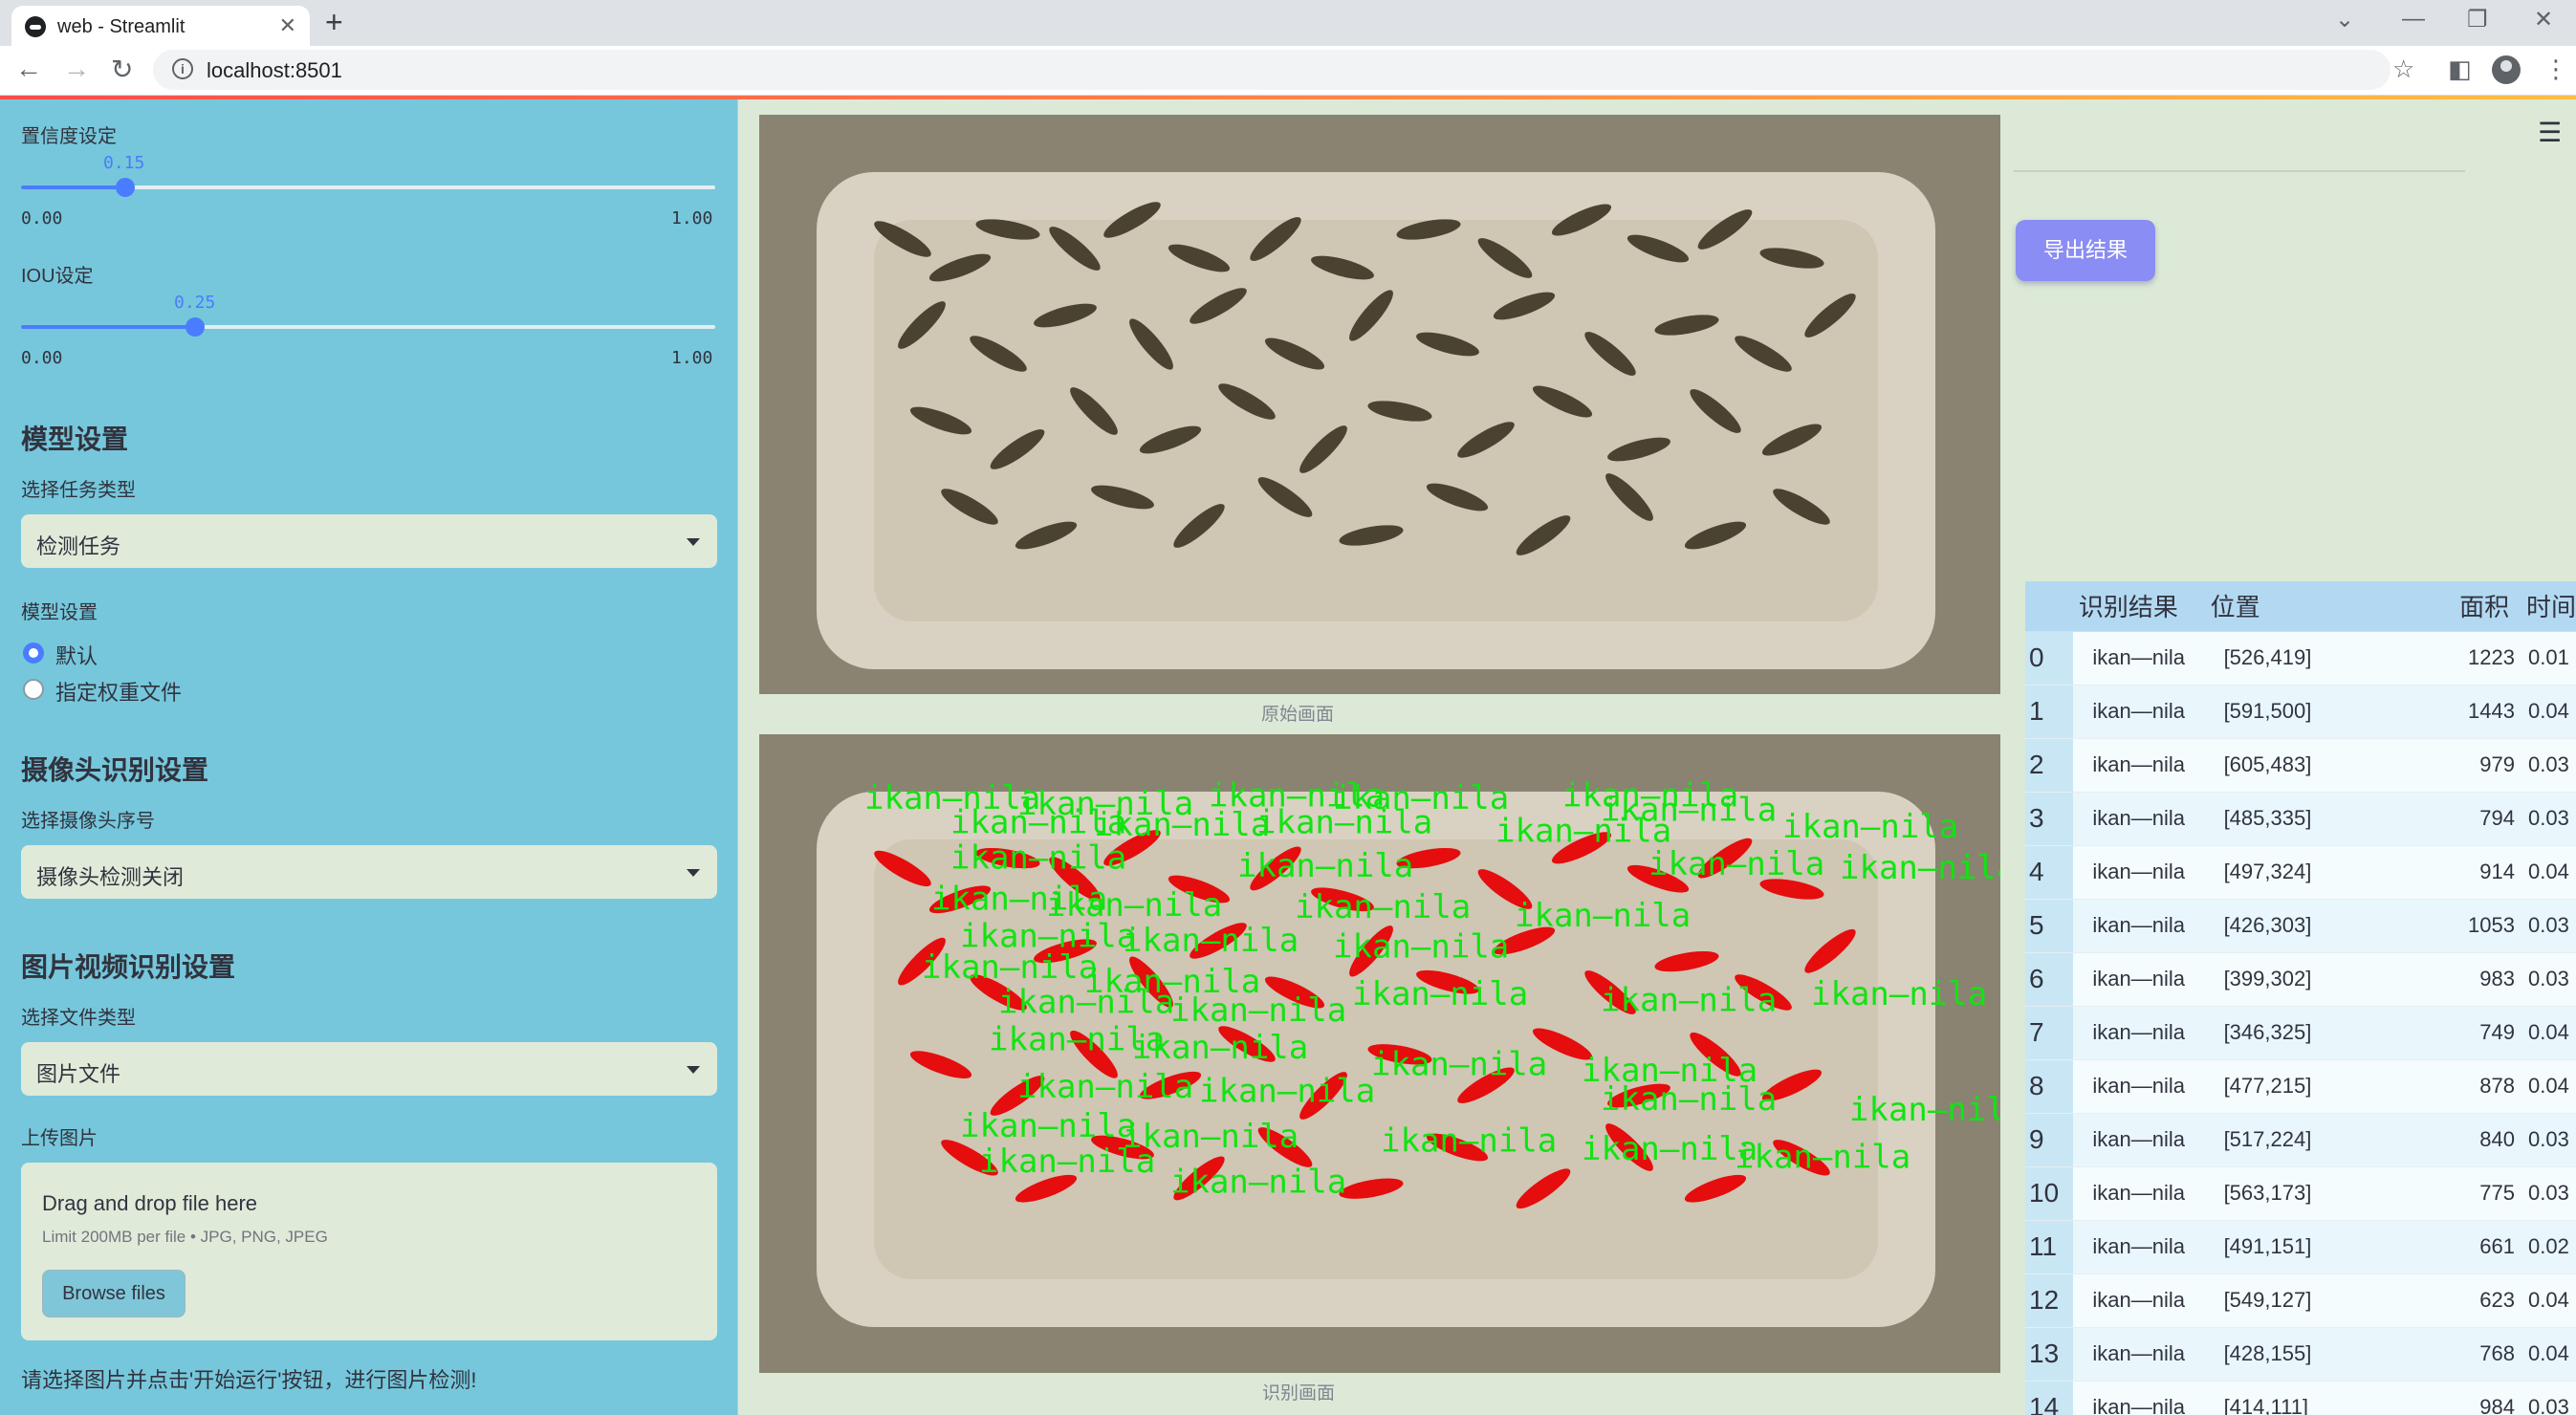  I want to click on side-panel-icon: ◧, so click(2460, 69).